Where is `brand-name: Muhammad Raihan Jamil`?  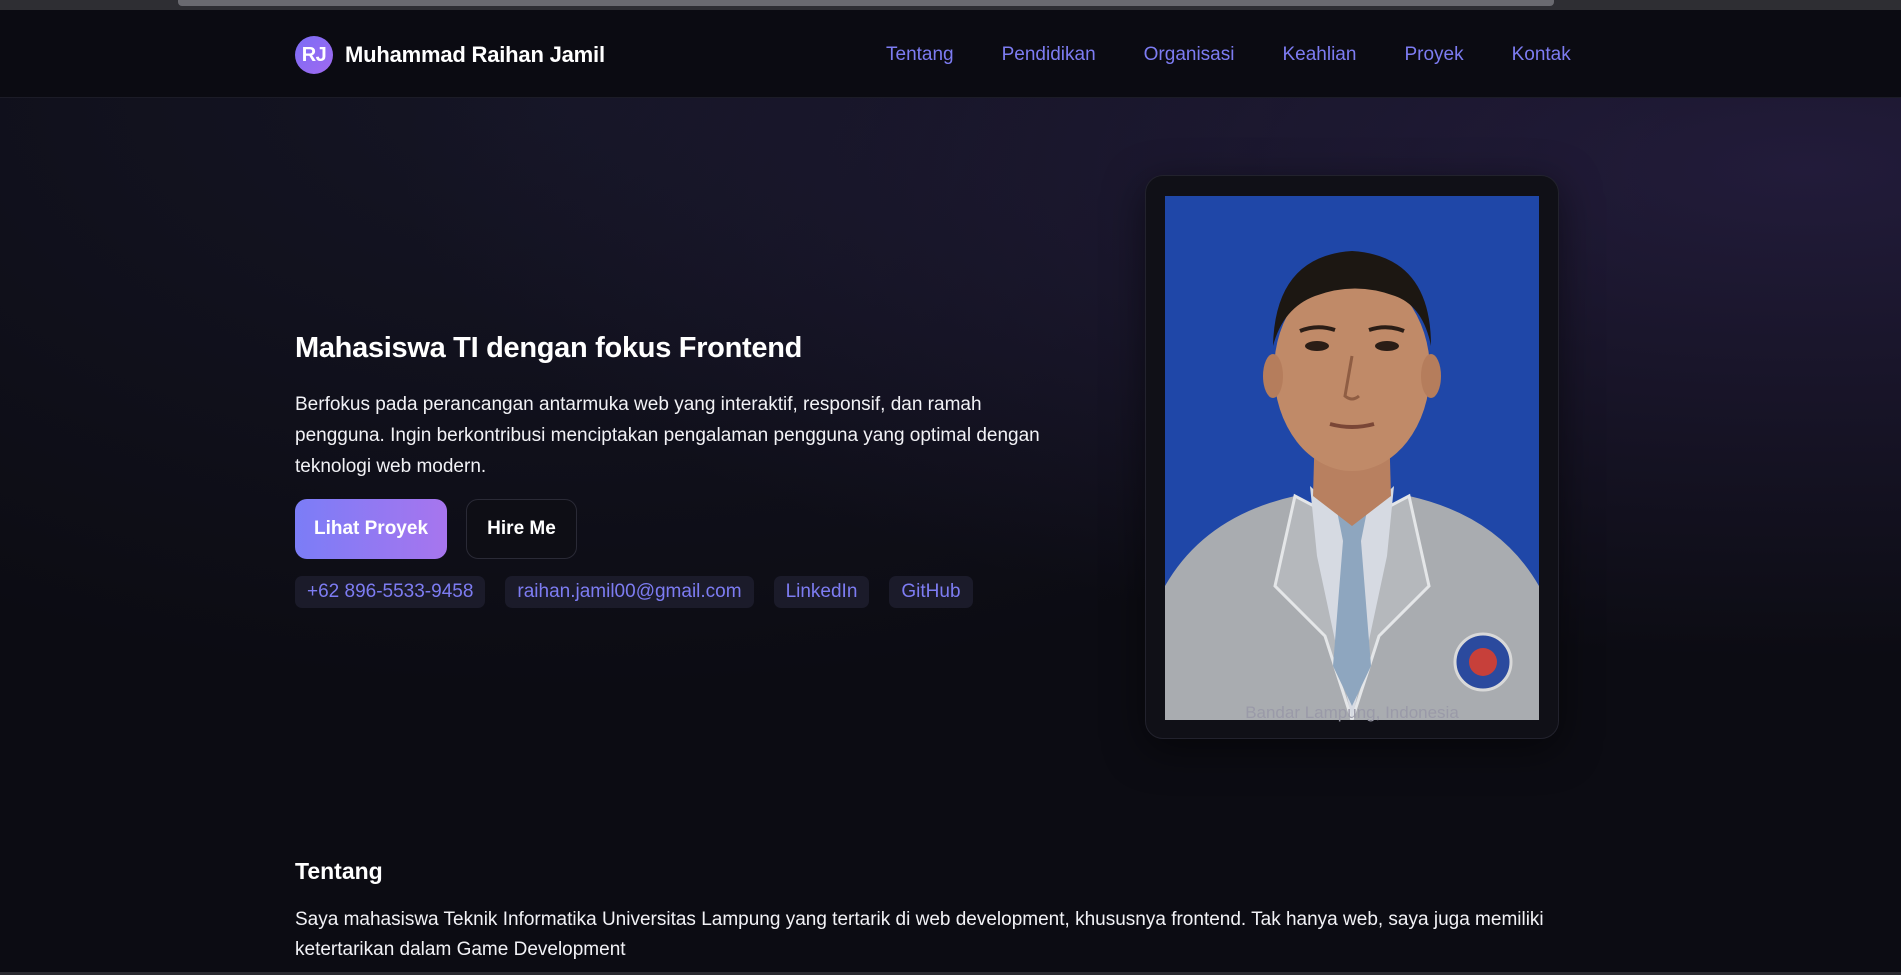
brand-name: Muhammad Raihan Jamil is located at coordinates (475, 54).